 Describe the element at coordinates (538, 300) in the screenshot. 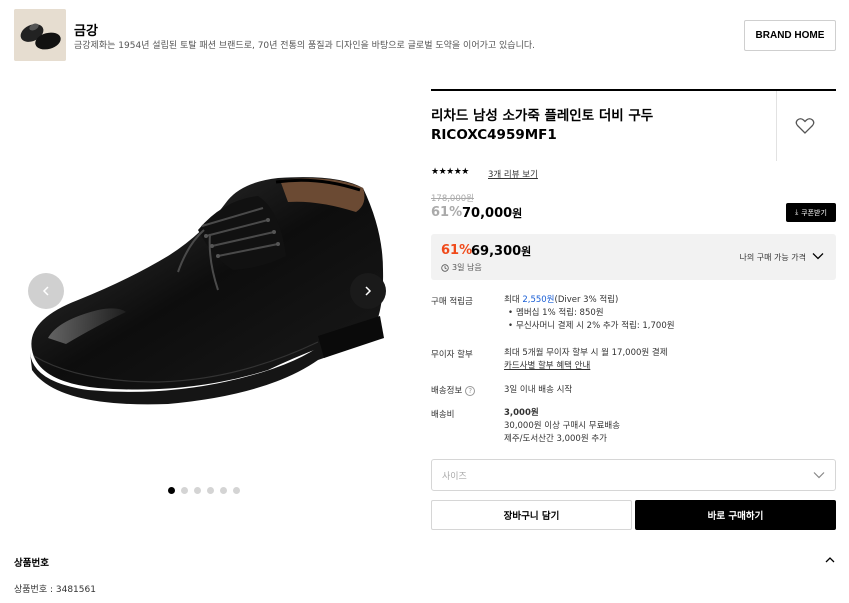

I see `points-amount: 2,550원` at that location.